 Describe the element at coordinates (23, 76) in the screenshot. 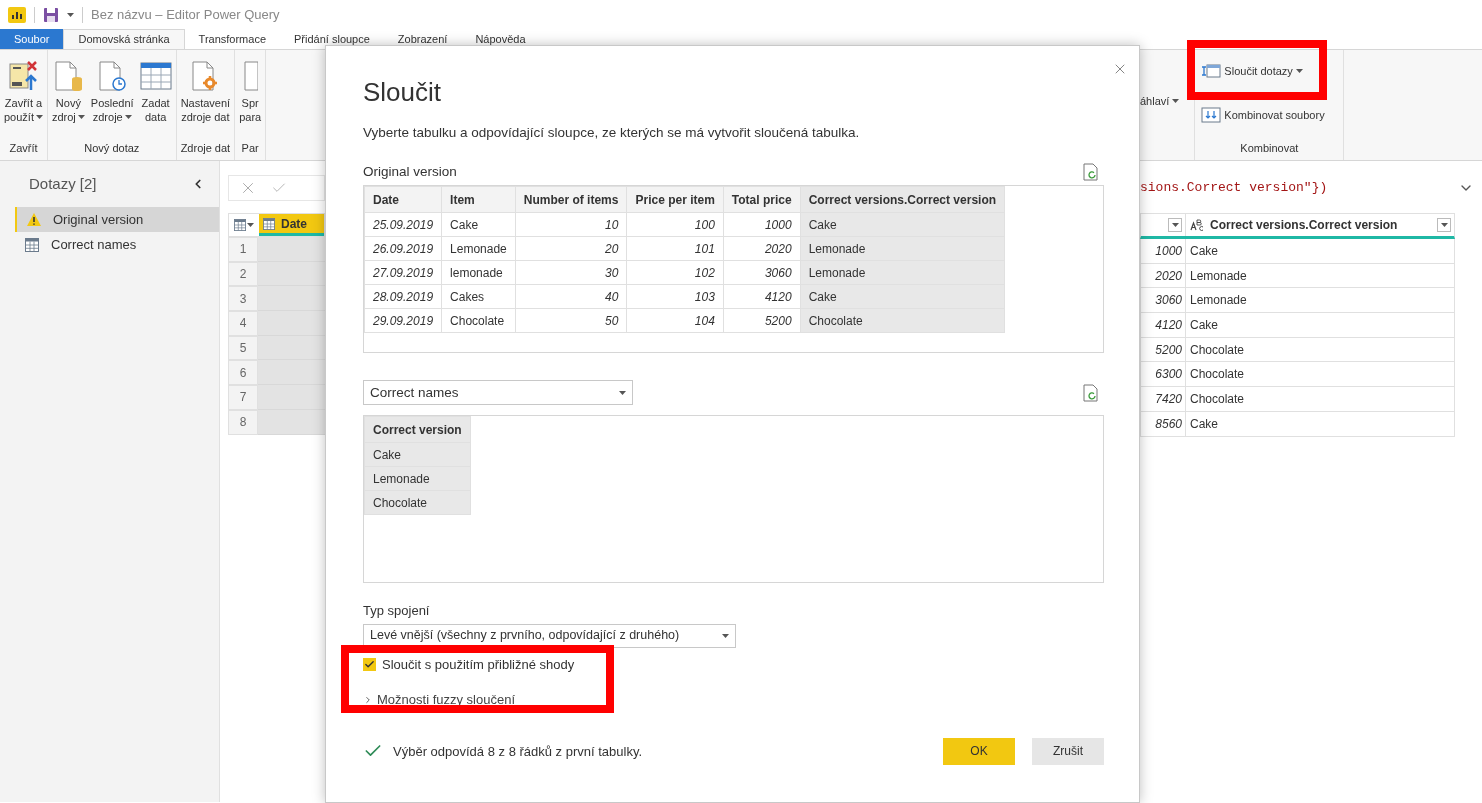

I see `close-apply-icon` at that location.